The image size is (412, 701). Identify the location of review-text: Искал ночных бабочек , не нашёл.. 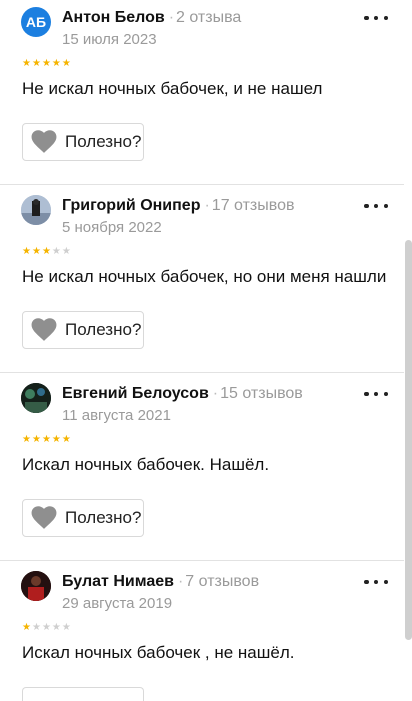
(158, 652).